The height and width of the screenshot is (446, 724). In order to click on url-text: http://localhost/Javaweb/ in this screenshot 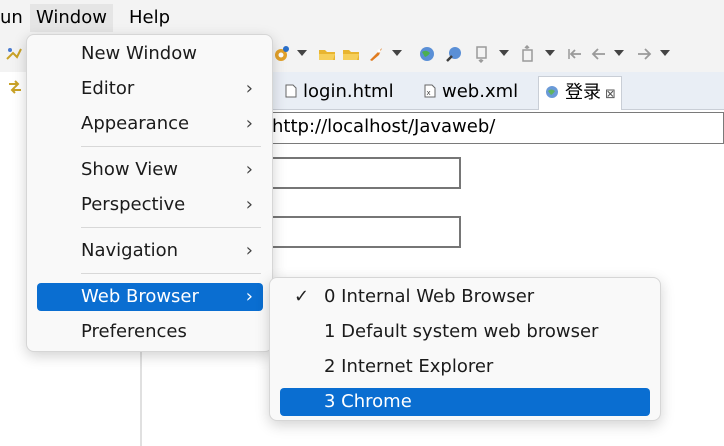, I will do `click(384, 126)`.